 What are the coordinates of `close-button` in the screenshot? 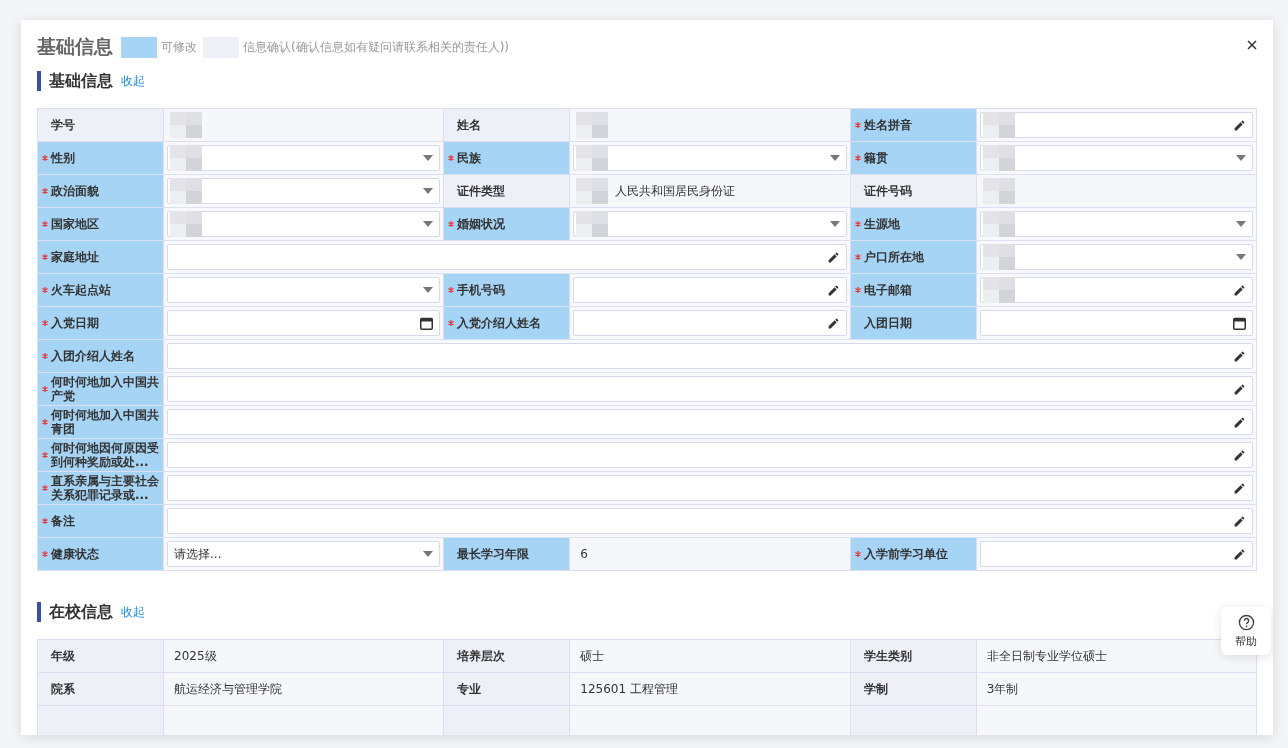 It's located at (1252, 45).